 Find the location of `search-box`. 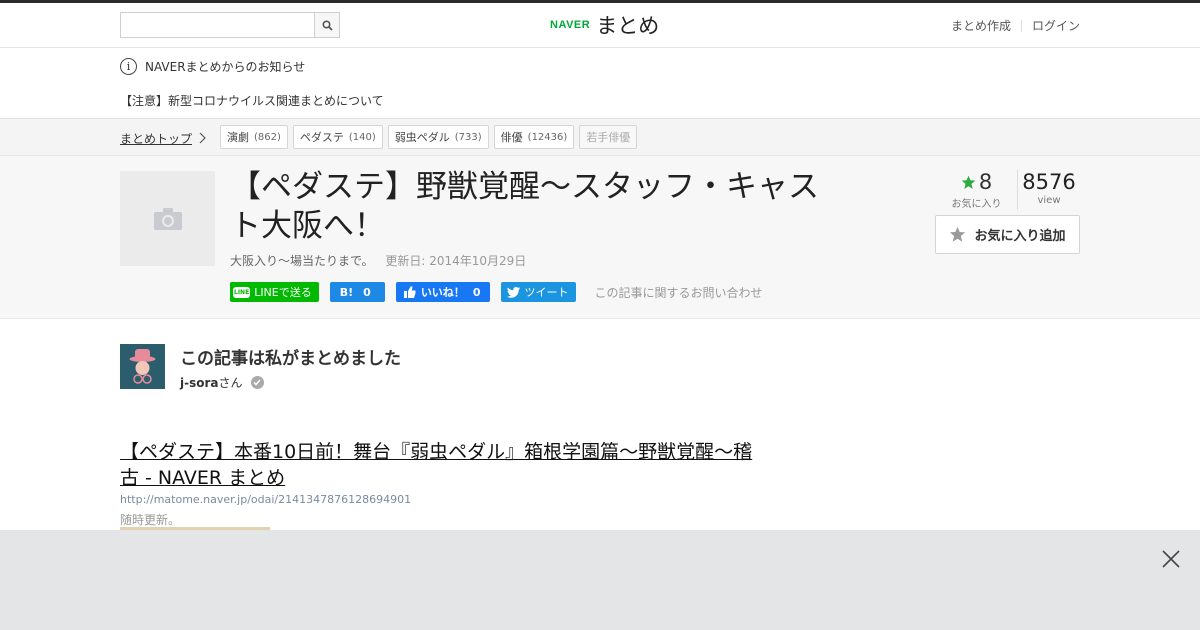

search-box is located at coordinates (230, 25).